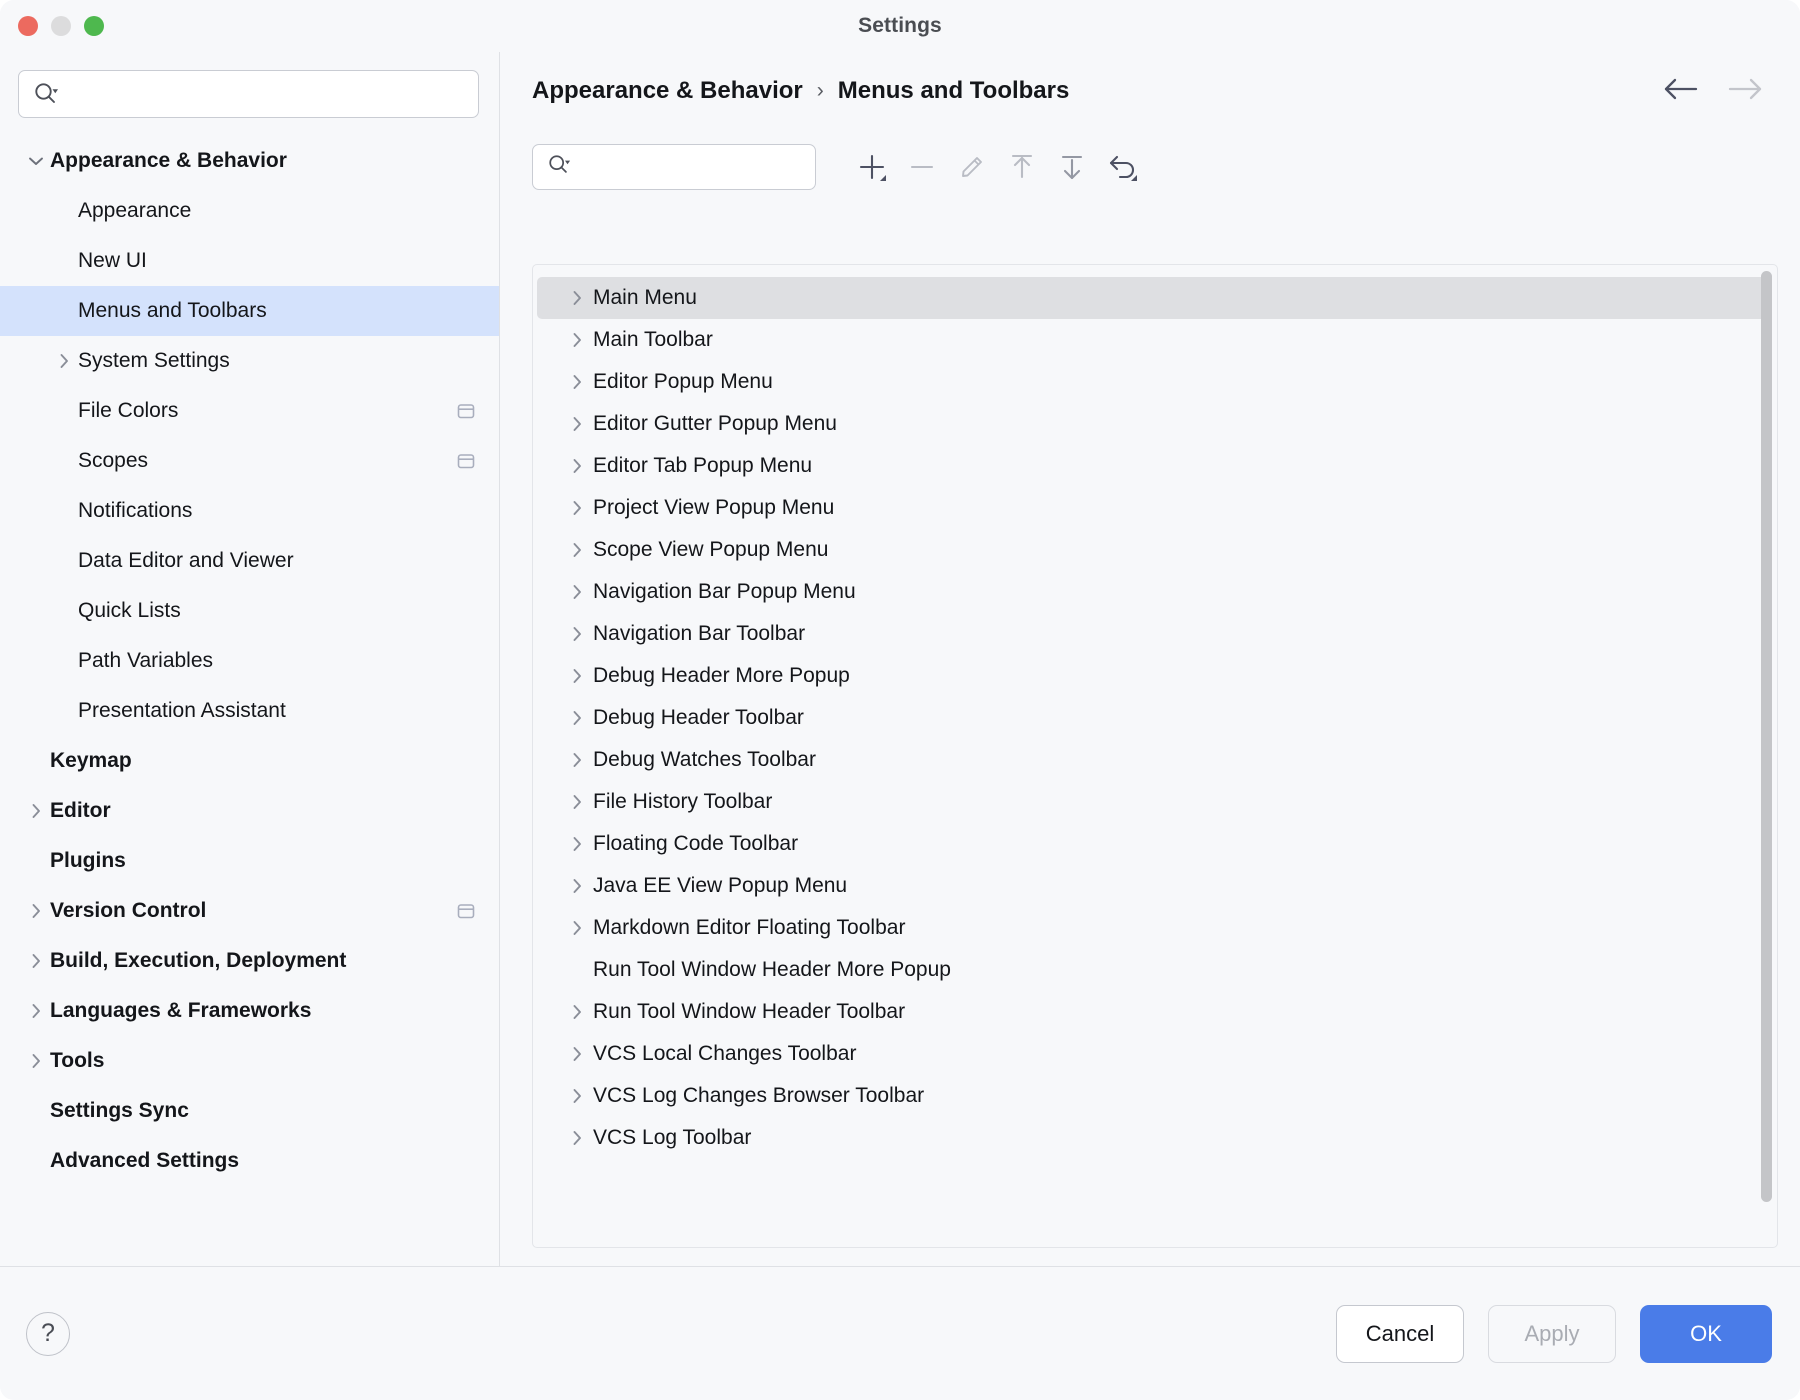 The height and width of the screenshot is (1400, 1800). What do you see at coordinates (61, 26) in the screenshot?
I see `minimize-window-icon` at bounding box center [61, 26].